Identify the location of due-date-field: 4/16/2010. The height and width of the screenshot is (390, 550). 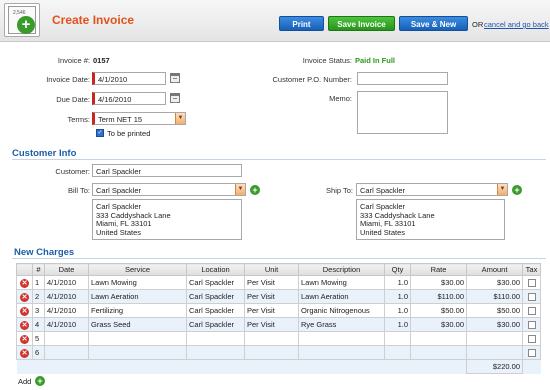
(129, 98).